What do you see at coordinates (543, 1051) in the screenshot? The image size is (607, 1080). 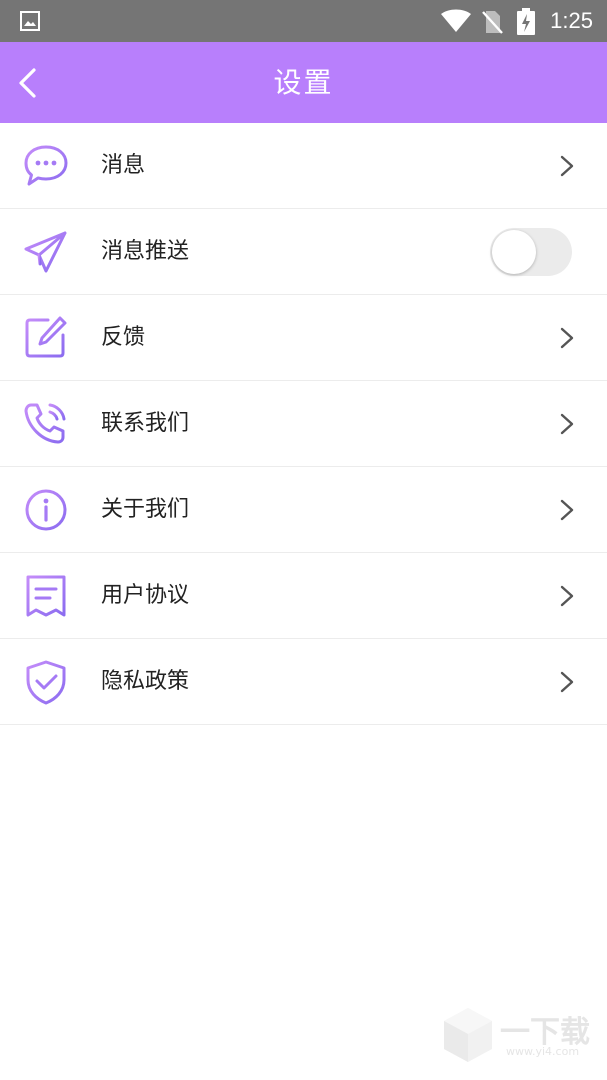 I see `watermark-url: www.yi4.com` at bounding box center [543, 1051].